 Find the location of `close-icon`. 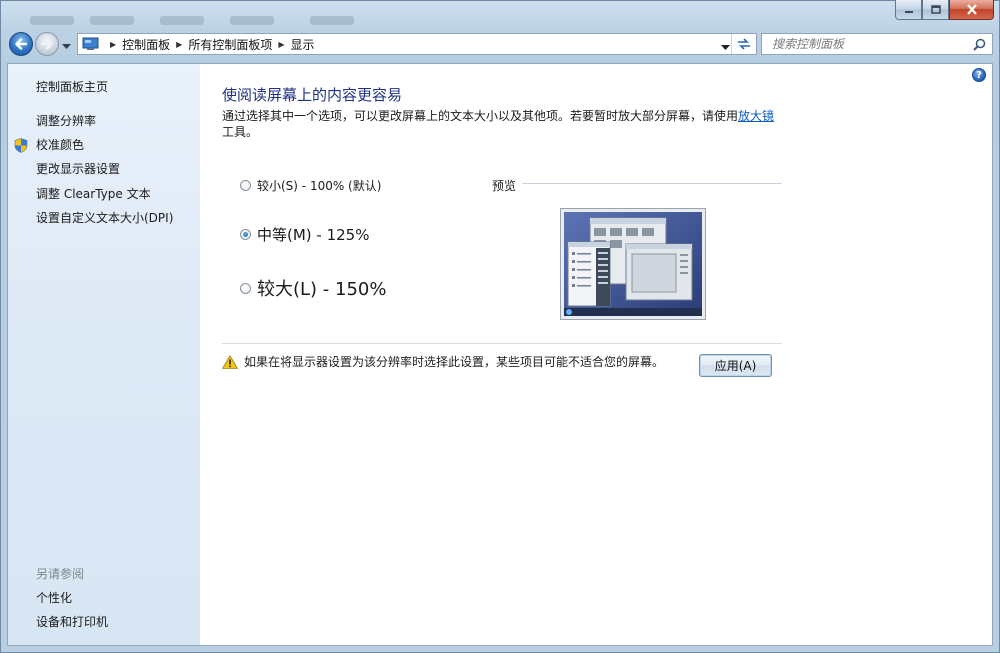

close-icon is located at coordinates (971, 9).